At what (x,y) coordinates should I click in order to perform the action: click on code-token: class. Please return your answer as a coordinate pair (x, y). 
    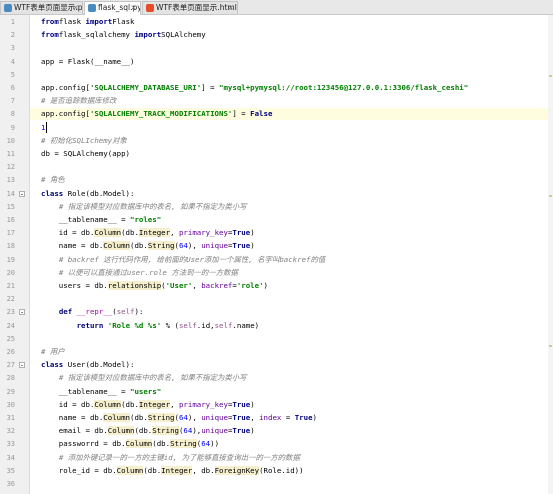
    Looking at the image, I should click on (54, 365).